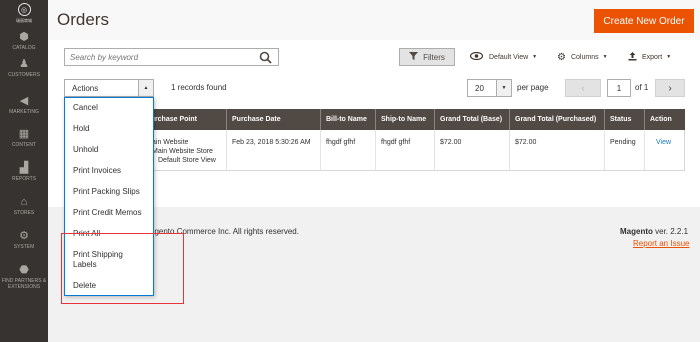 The image size is (700, 342). I want to click on content-icon: ▦, so click(24, 134).